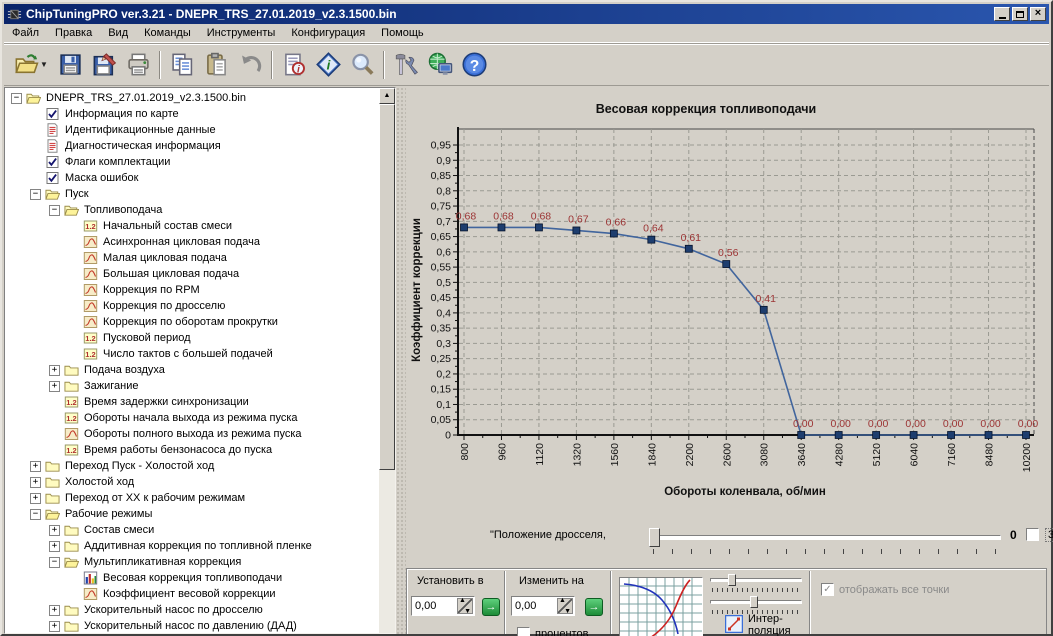 The height and width of the screenshot is (636, 1053). I want to click on tree-item: + Состав смеси, so click(192, 530).